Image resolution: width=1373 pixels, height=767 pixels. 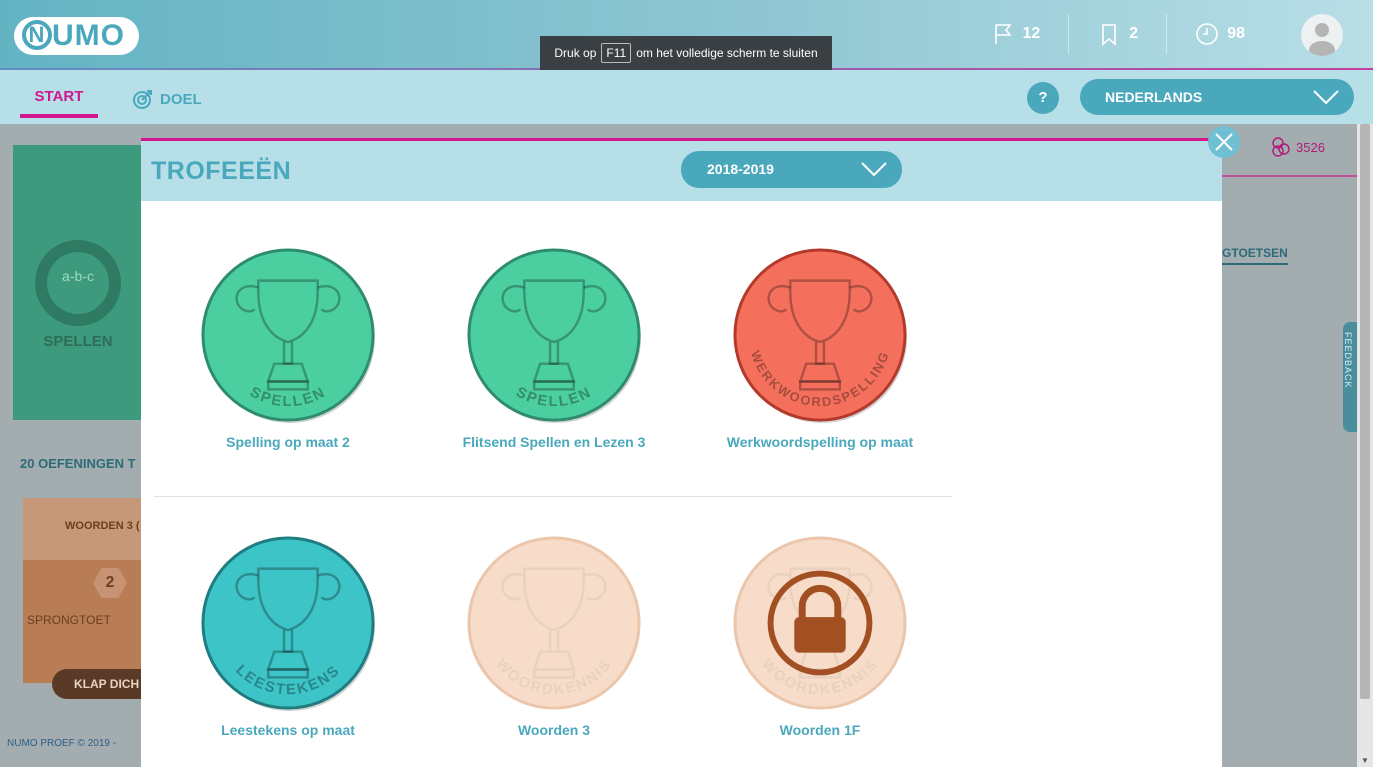 I want to click on user-icon, so click(x=1322, y=39).